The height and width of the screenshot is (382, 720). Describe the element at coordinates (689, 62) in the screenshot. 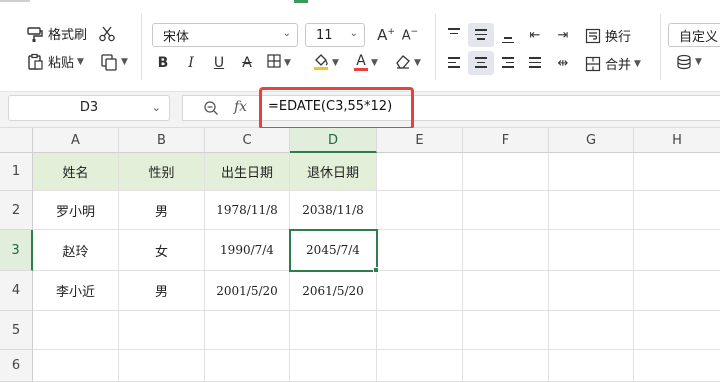

I see `currency-button: ▼` at that location.